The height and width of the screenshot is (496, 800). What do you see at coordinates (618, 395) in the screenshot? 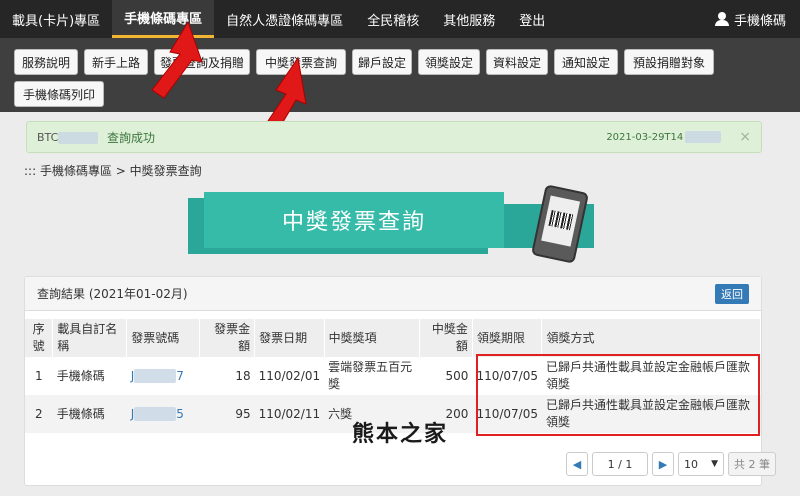
I see `highlight-box-annotation` at bounding box center [618, 395].